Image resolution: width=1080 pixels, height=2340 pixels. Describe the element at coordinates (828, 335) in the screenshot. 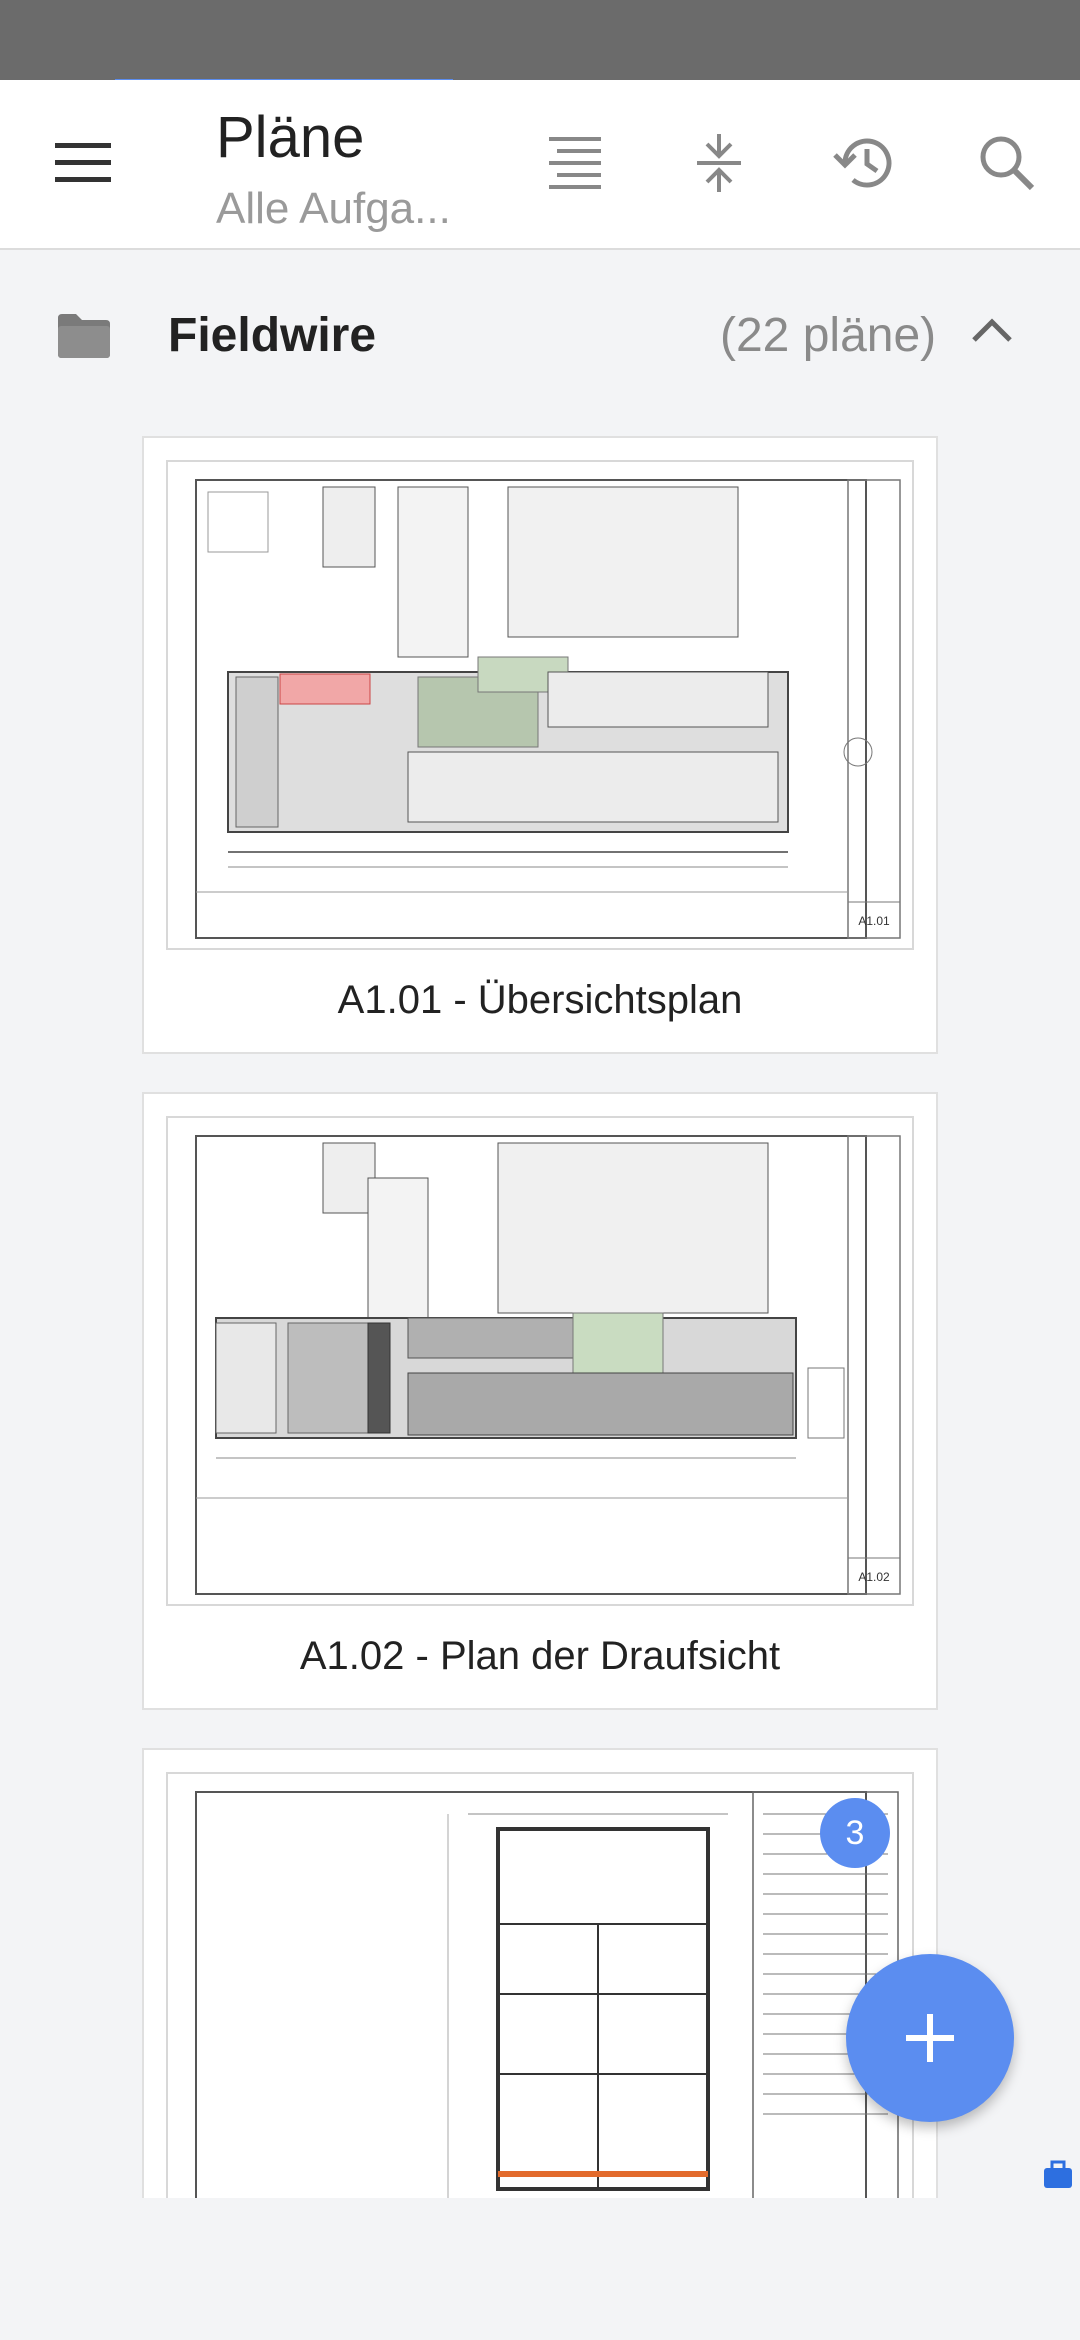

I see `folder-plan-count: (22 pläne)` at that location.